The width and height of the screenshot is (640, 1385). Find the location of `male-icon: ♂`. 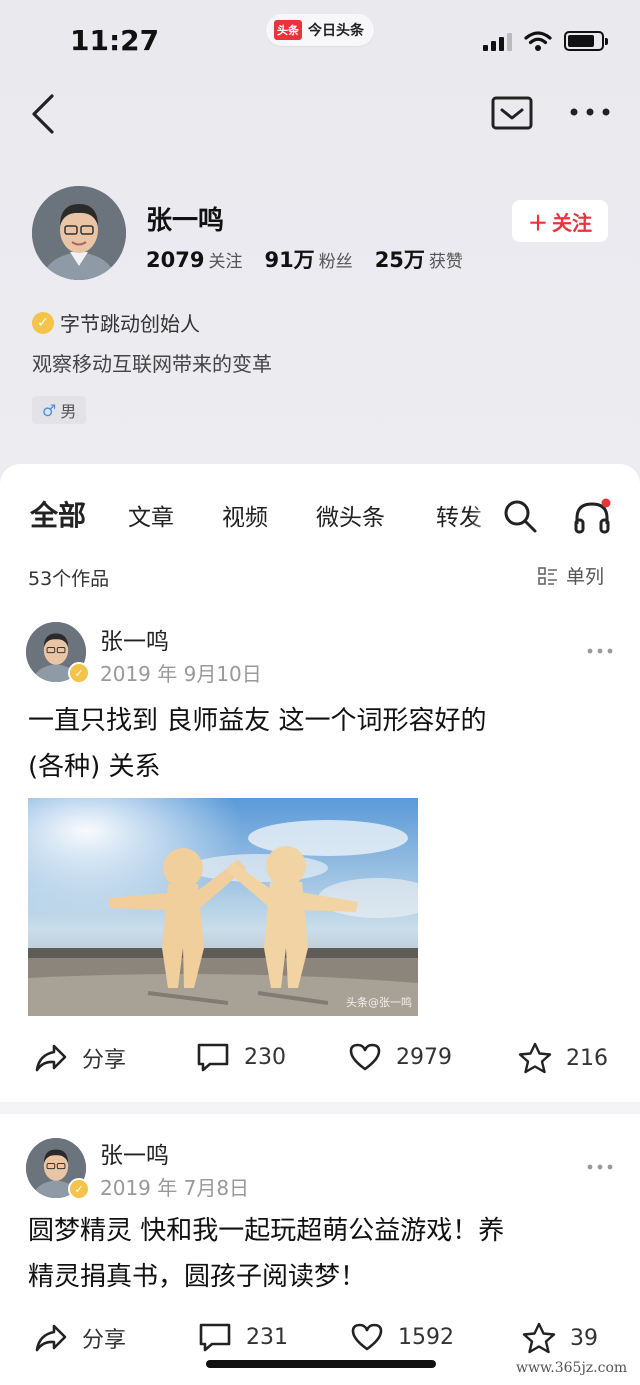

male-icon: ♂ is located at coordinates (49, 410).